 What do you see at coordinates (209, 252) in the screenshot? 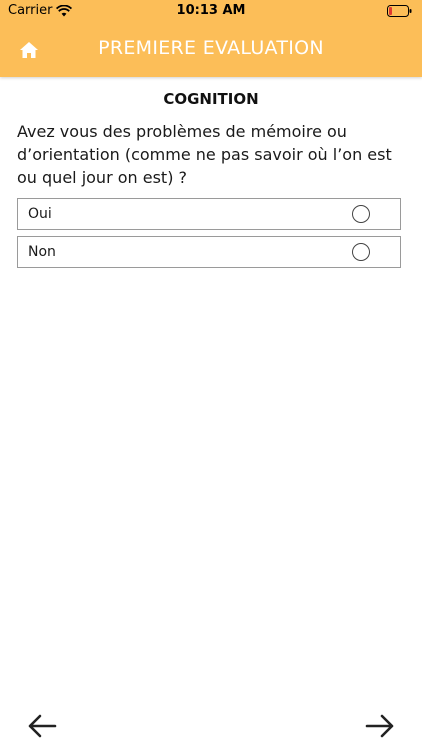
I see `option-non: Non` at bounding box center [209, 252].